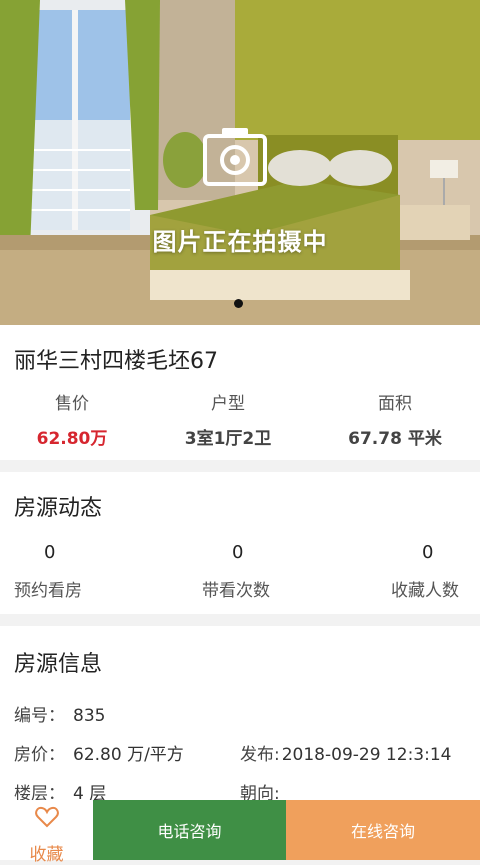  What do you see at coordinates (238, 303) in the screenshot?
I see `carousel-indicator-dot` at bounding box center [238, 303].